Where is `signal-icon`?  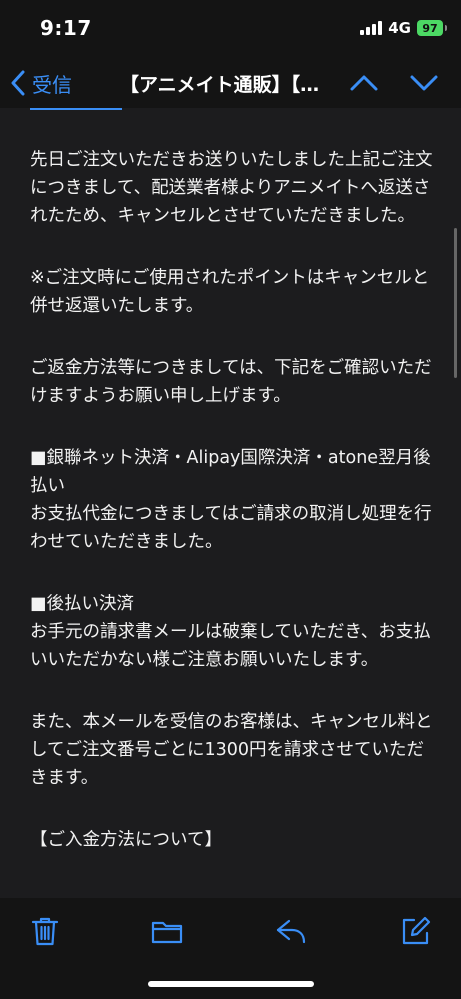 signal-icon is located at coordinates (371, 28).